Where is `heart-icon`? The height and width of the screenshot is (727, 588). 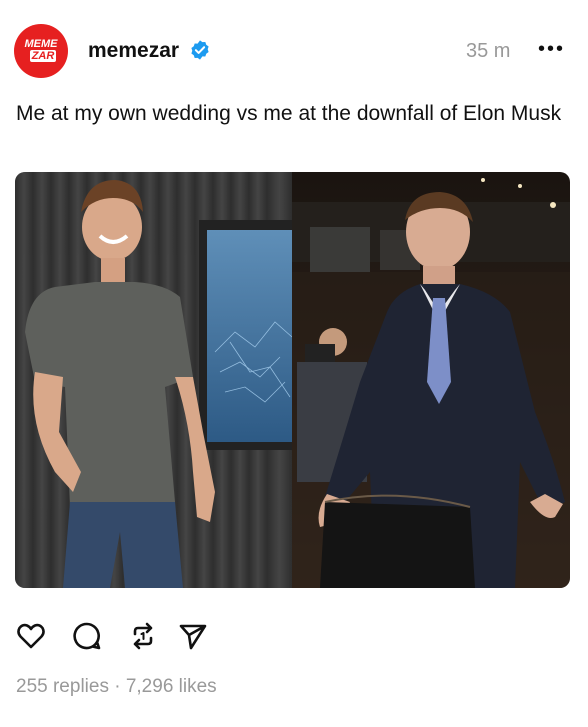
heart-icon is located at coordinates (31, 636).